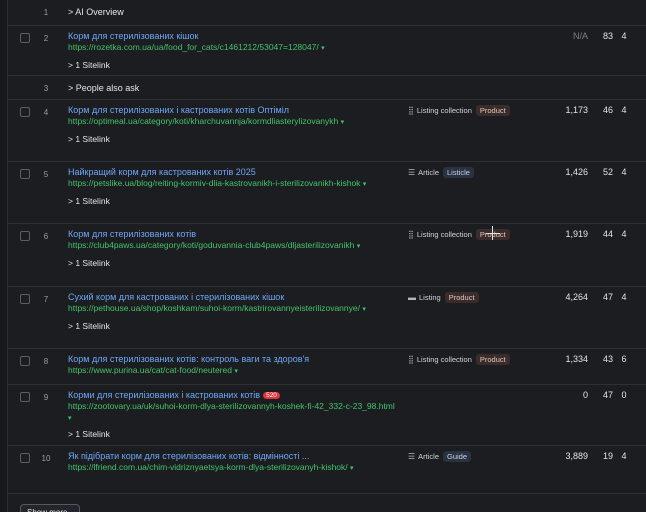 This screenshot has height=512, width=646. What do you see at coordinates (624, 395) in the screenshot?
I see `extra-value: 0` at bounding box center [624, 395].